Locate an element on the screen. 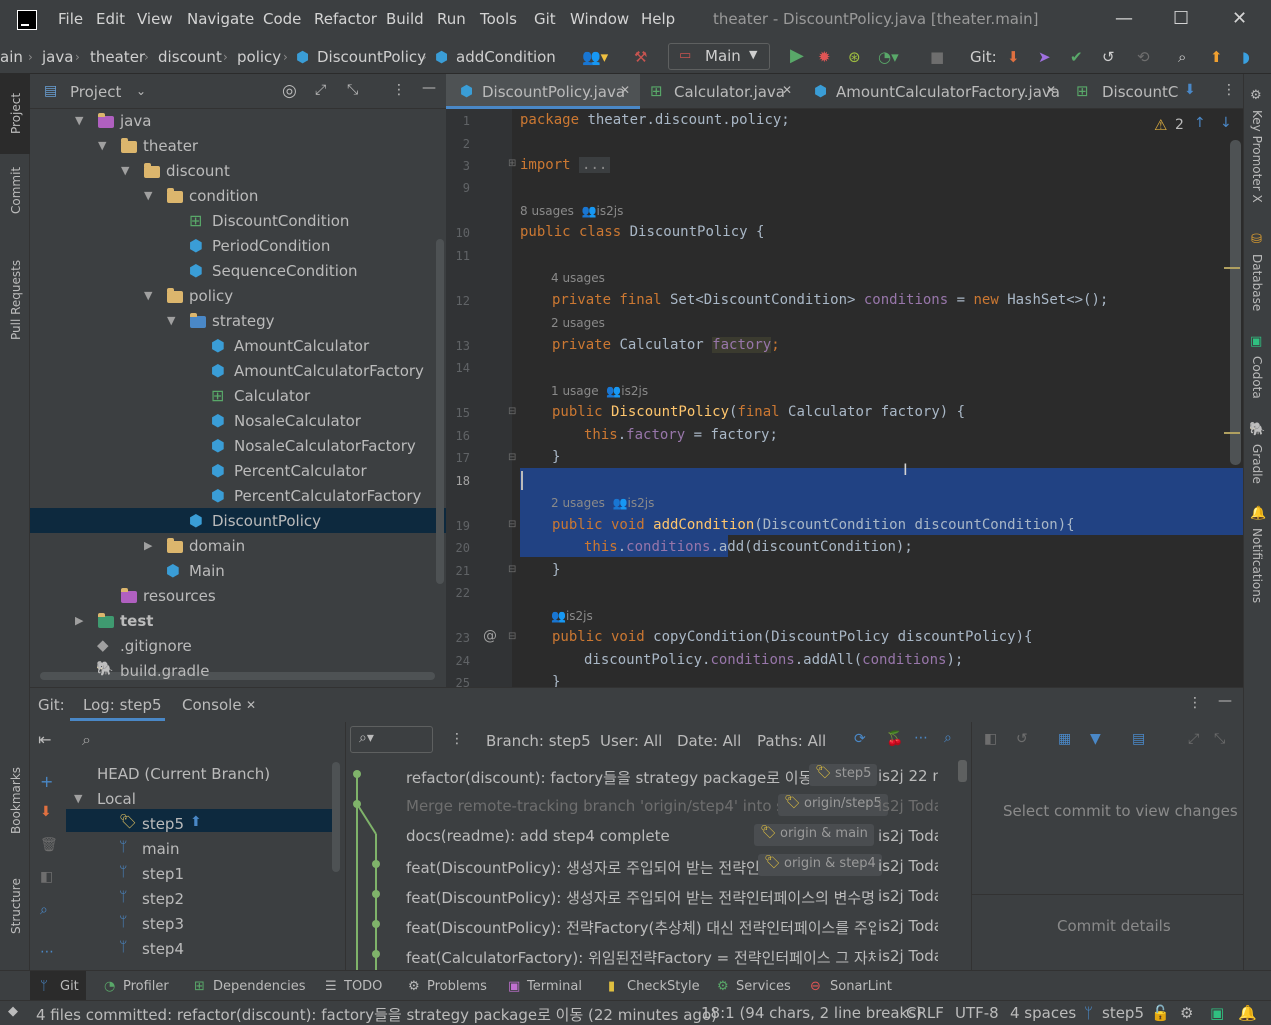  tree-item-resources: resources is located at coordinates (230, 596).